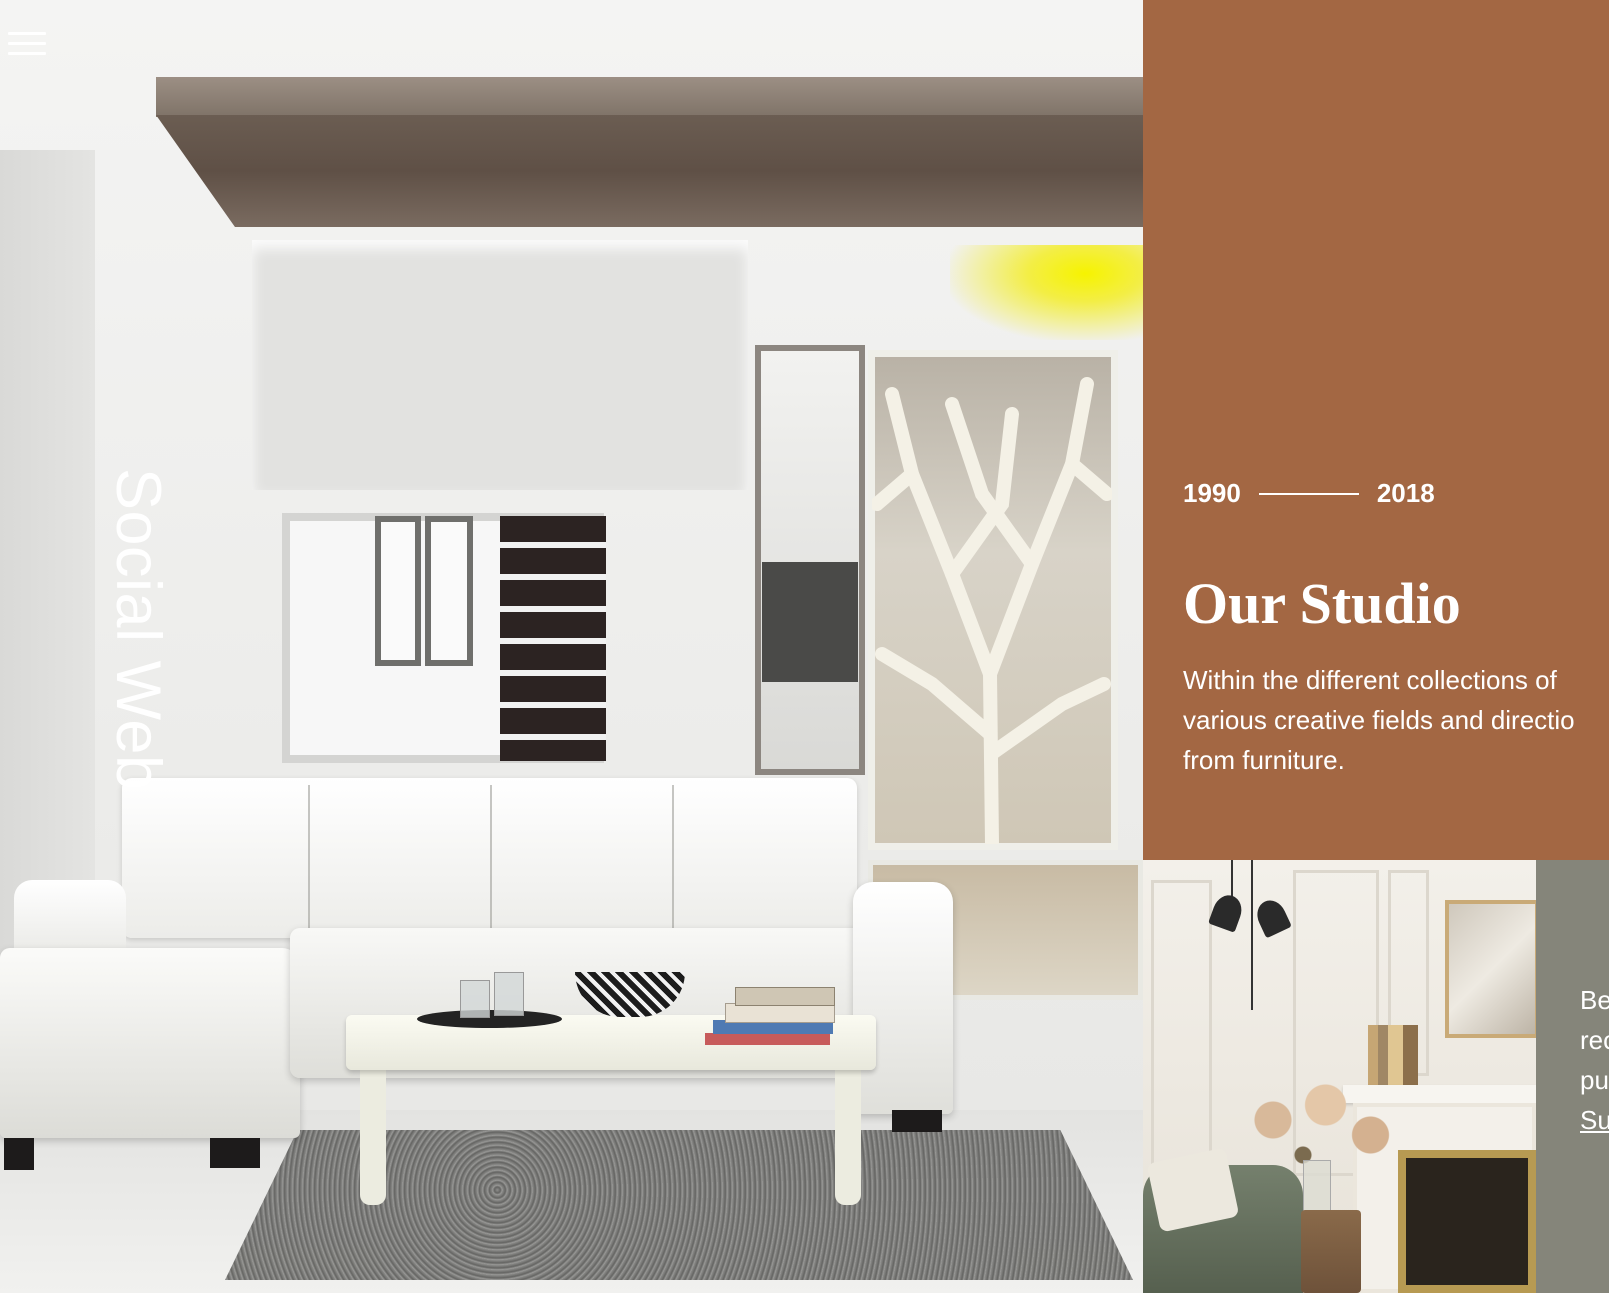 The width and height of the screenshot is (1609, 1293). Describe the element at coordinates (553, 638) in the screenshot. I see `door` at that location.